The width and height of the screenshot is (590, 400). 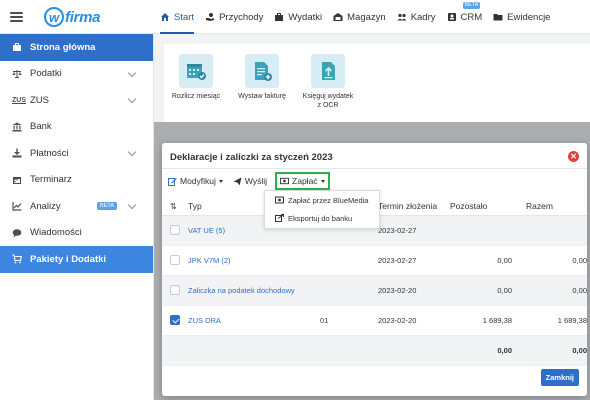 What do you see at coordinates (366, 17) in the screenshot?
I see `nav-item-label: Magazyn` at bounding box center [366, 17].